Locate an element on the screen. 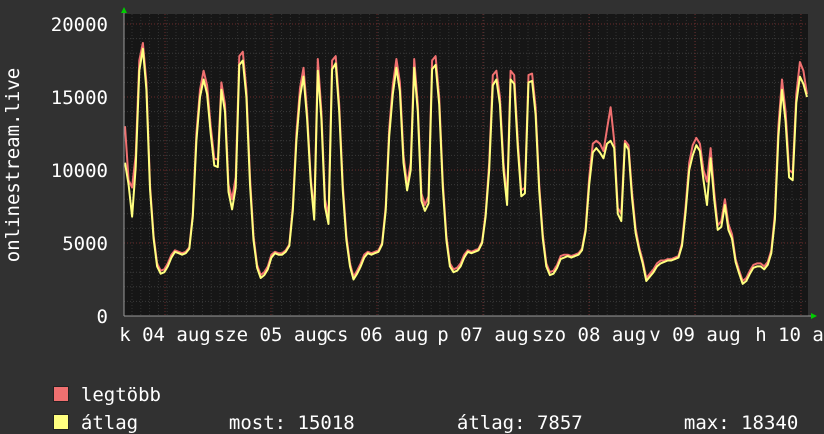  legend-item-atlag: átlag is located at coordinates (84, 412).